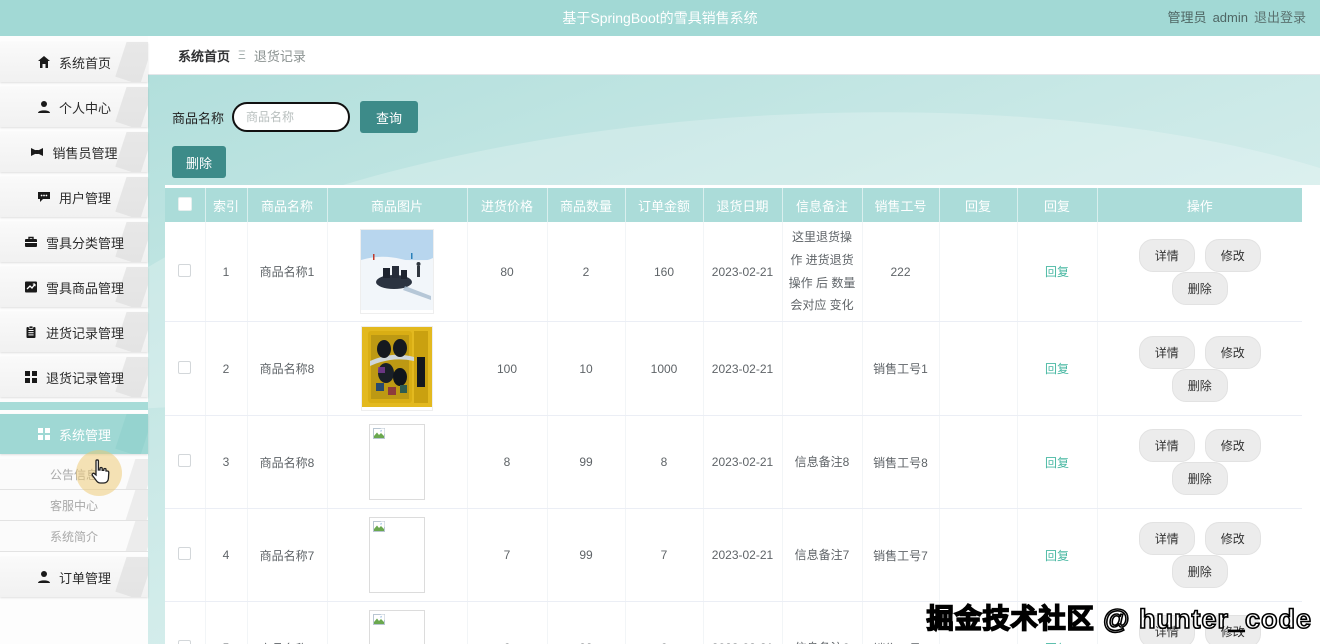  I want to click on briefcase-icon, so click(31, 242).